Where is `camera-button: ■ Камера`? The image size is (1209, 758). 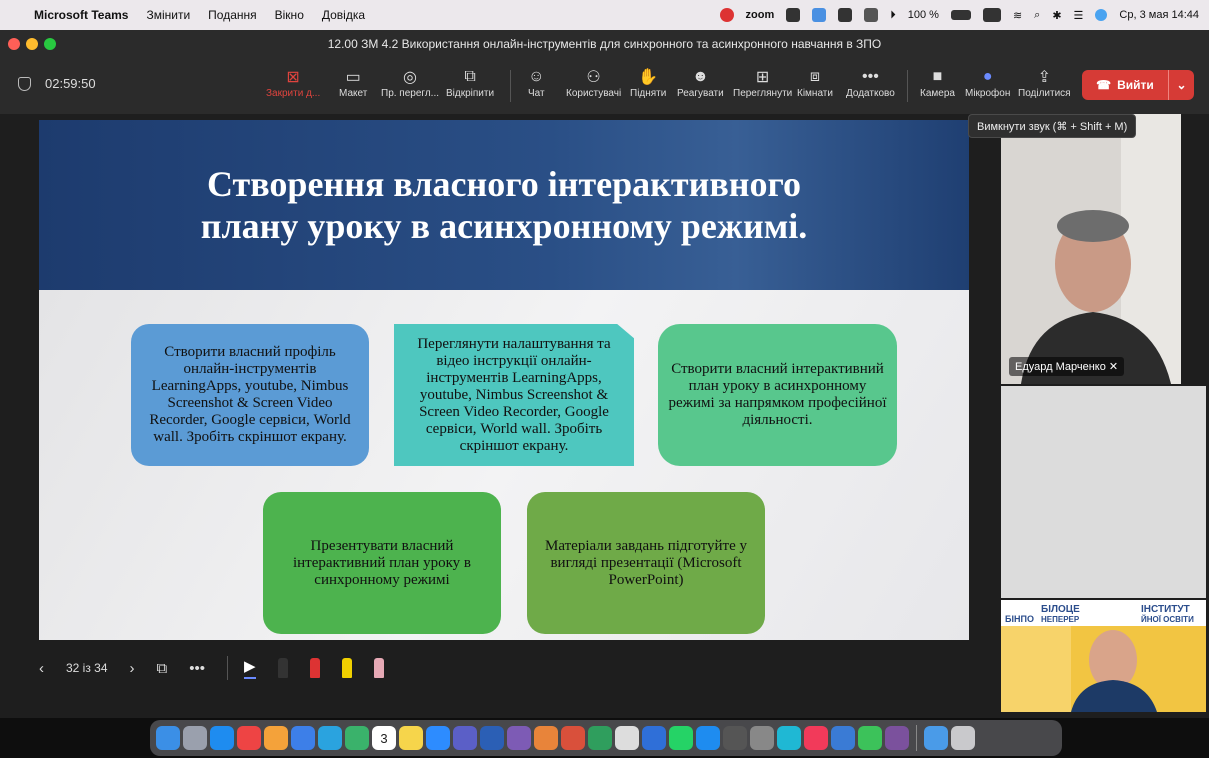
camera-button: ■ Камера is located at coordinates (937, 82).